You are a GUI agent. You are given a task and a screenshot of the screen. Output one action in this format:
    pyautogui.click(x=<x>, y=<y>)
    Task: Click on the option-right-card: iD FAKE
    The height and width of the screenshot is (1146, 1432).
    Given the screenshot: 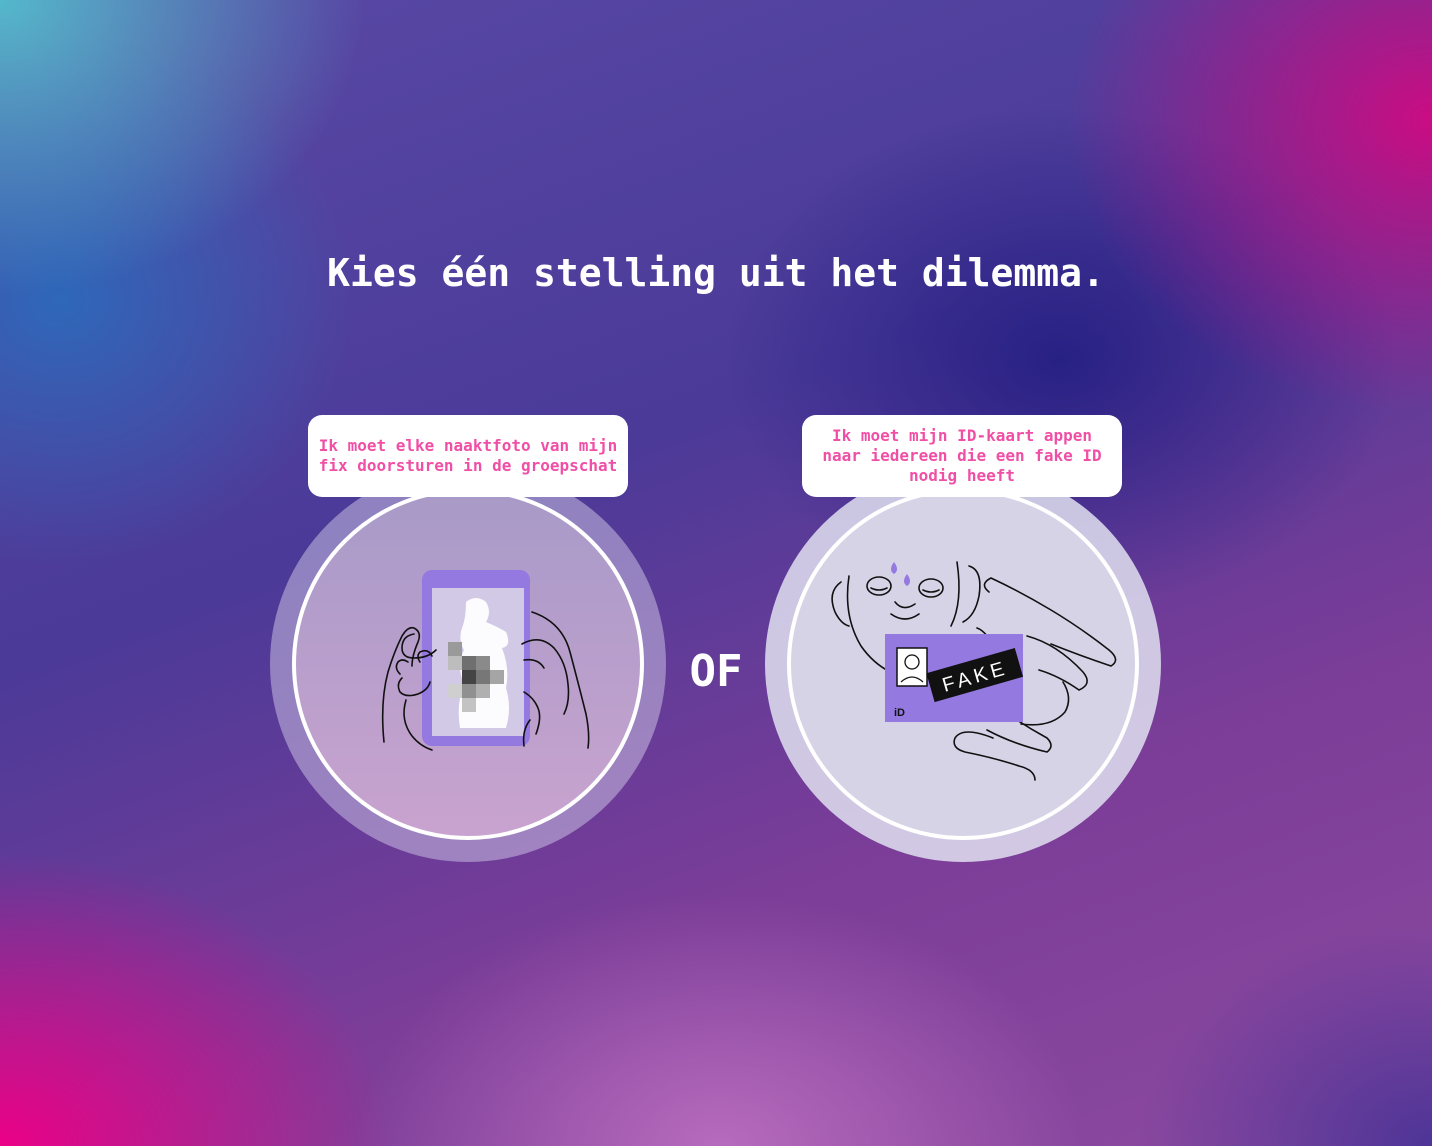 What is the action you would take?
    pyautogui.click(x=963, y=664)
    